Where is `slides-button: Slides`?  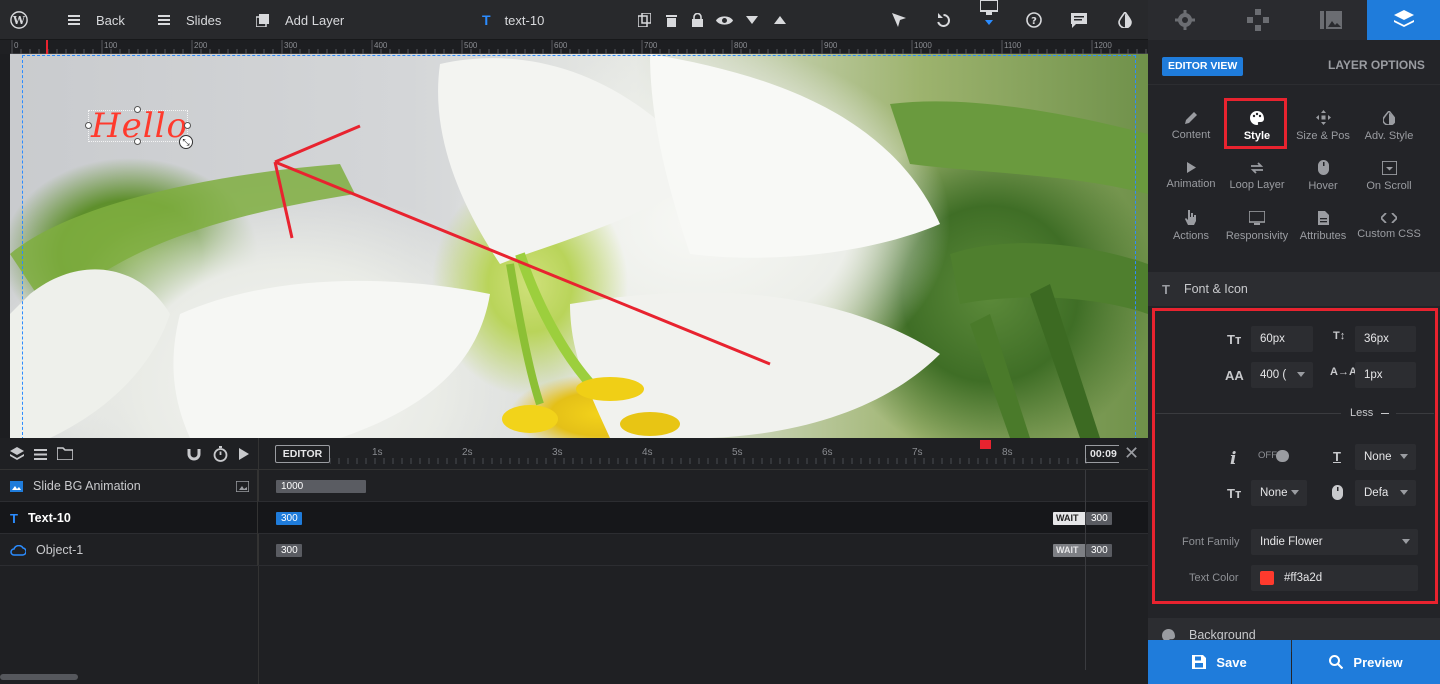
slides-button: Slides is located at coordinates (189, 20).